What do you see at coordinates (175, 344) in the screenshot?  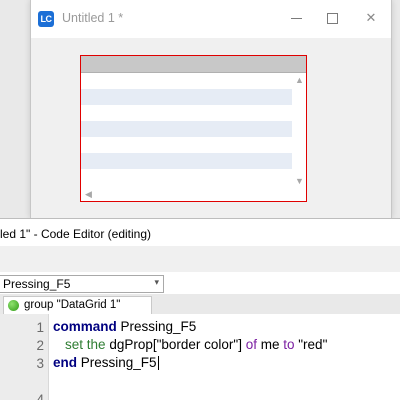 I see `code-token: dgProp["border color"]` at bounding box center [175, 344].